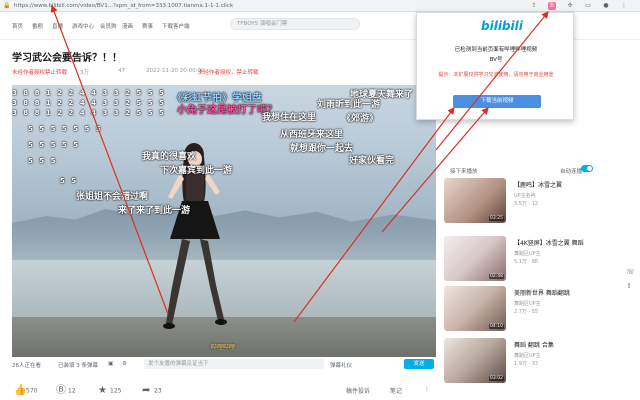 Image resolution: width=640 pixels, height=400 pixels. What do you see at coordinates (67, 58) in the screenshot?
I see `video-title: 学习武公会要告诉？！！` at bounding box center [67, 58].